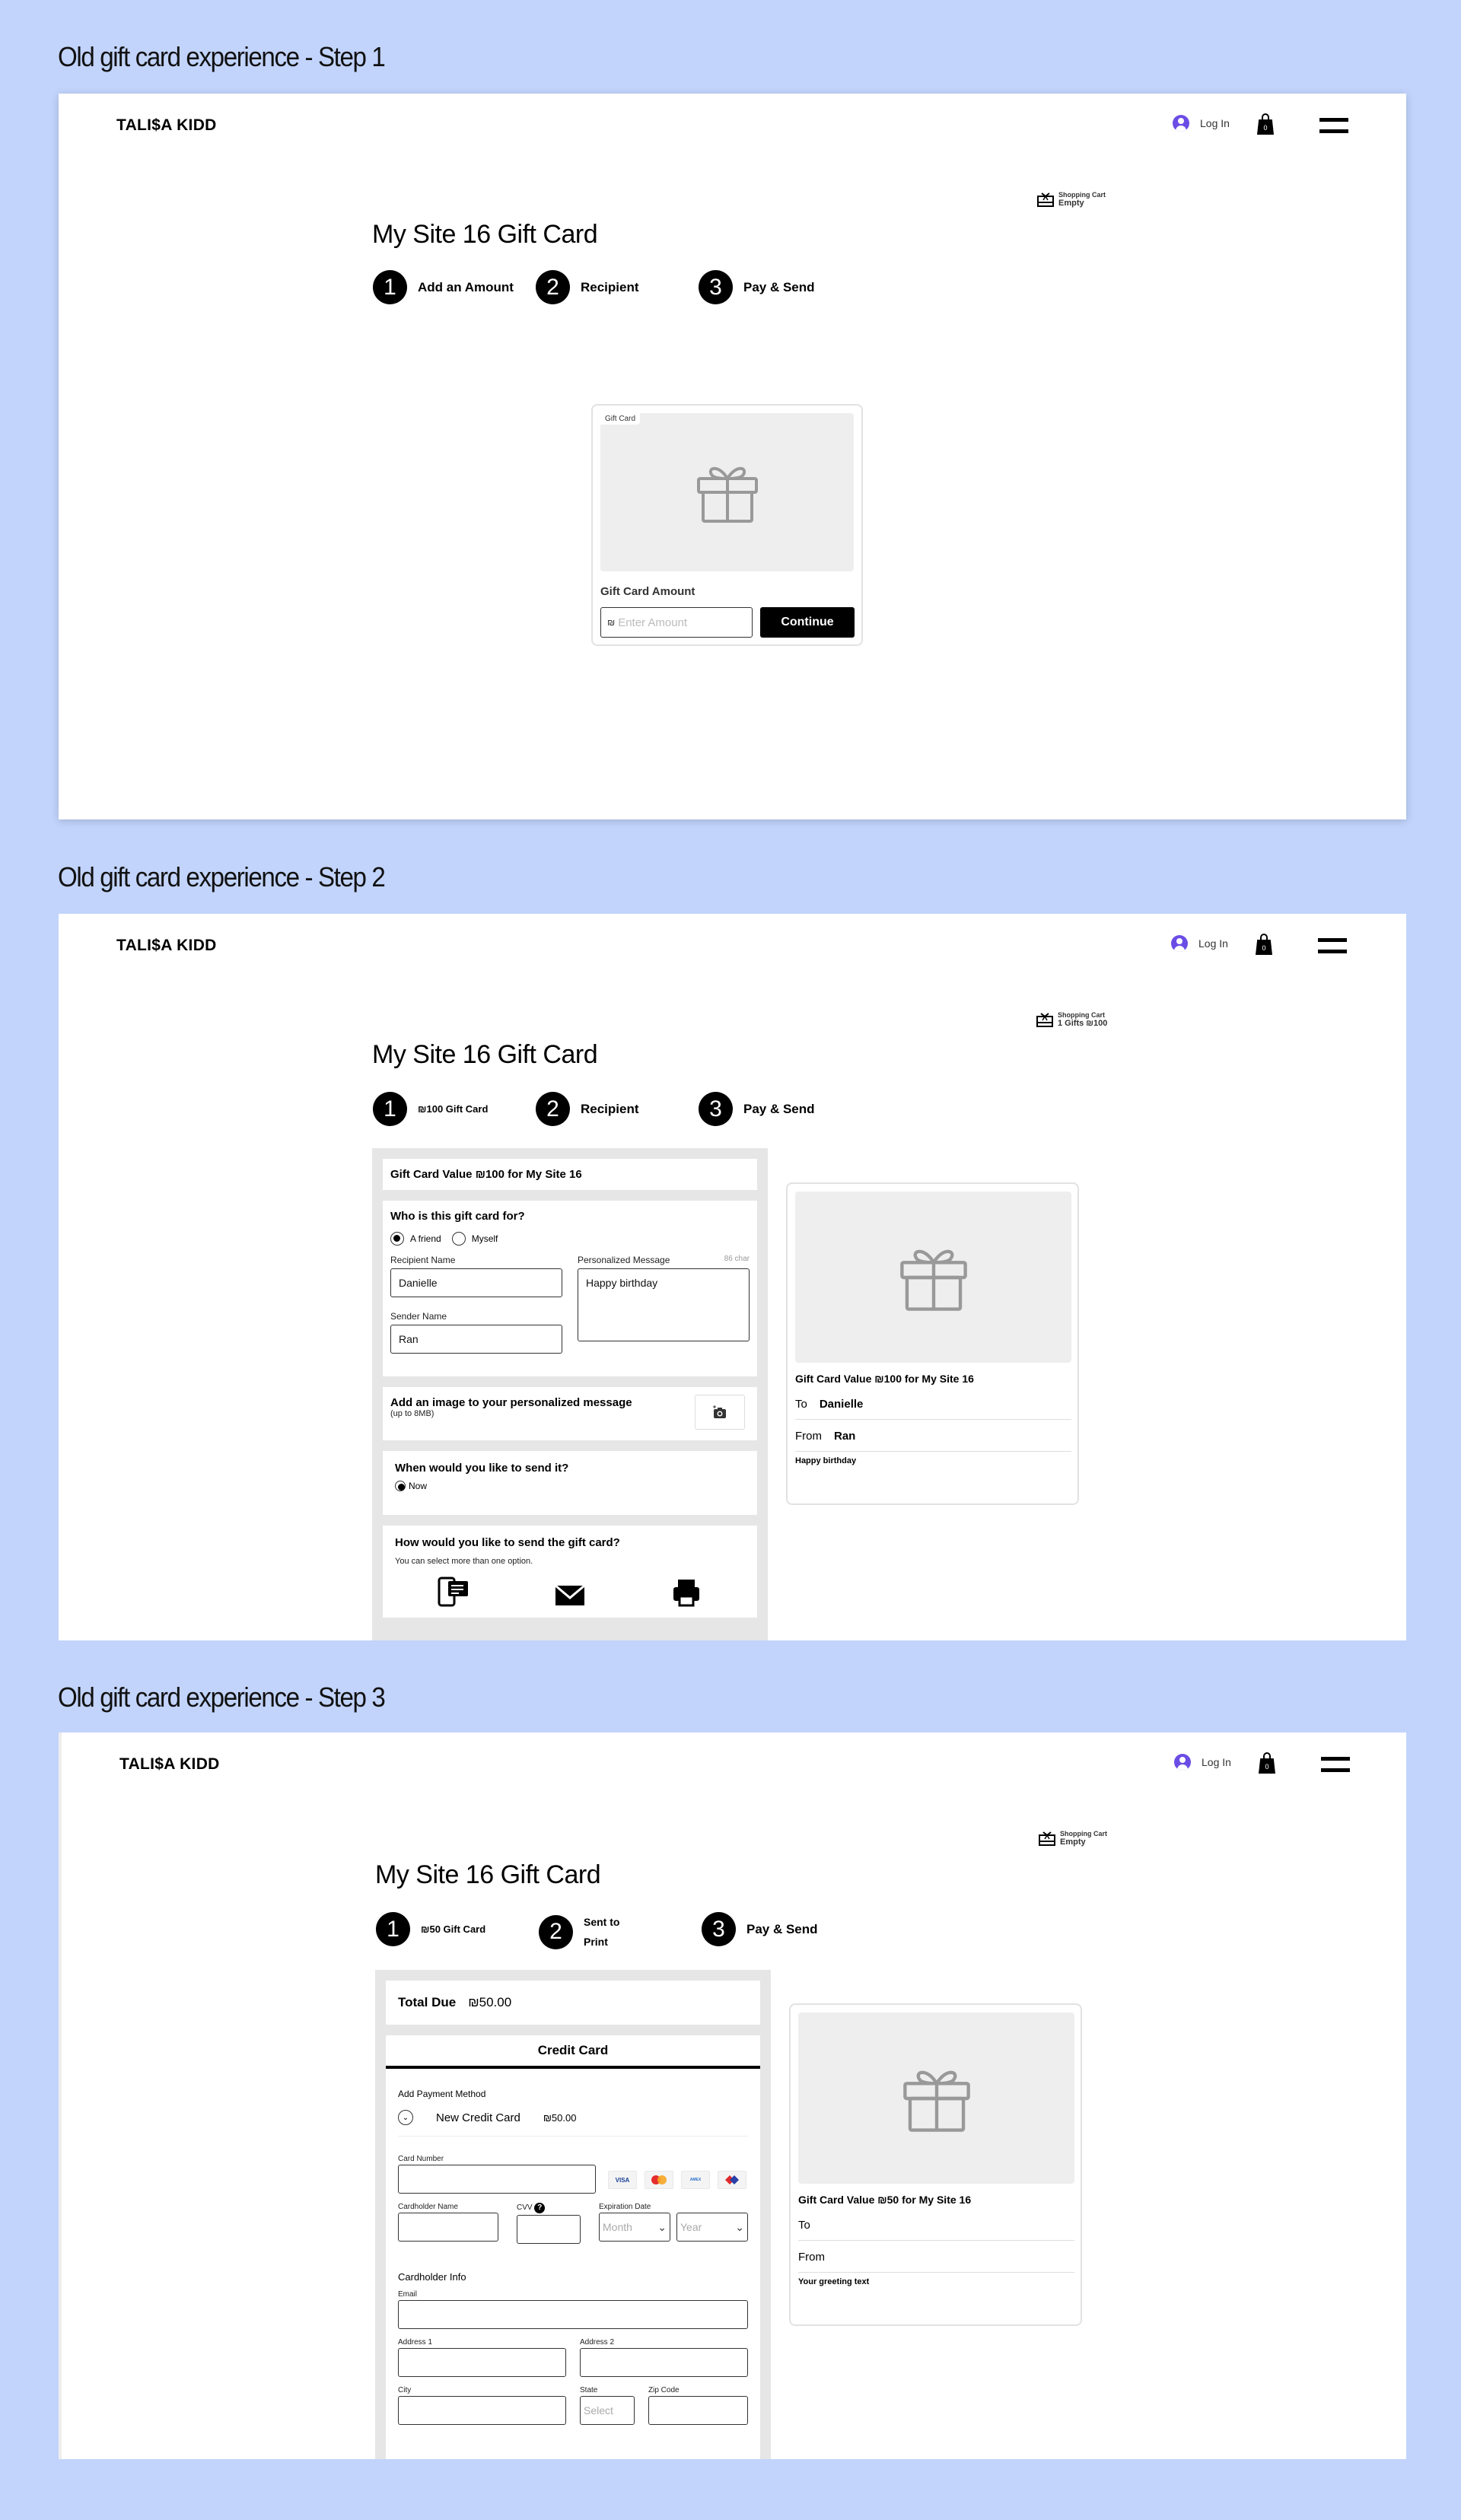 Image resolution: width=1461 pixels, height=2520 pixels. Describe the element at coordinates (478, 2117) in the screenshot. I see `new-card-label: New Credit Card` at that location.